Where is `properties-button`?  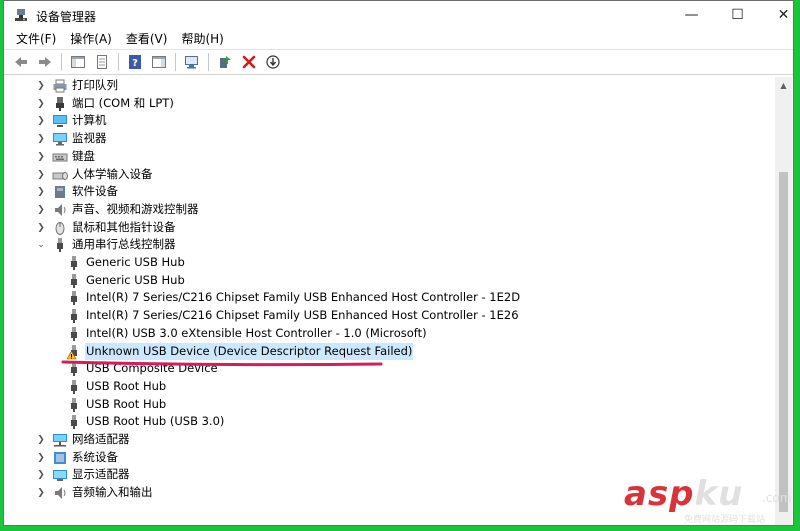 properties-button is located at coordinates (102, 62).